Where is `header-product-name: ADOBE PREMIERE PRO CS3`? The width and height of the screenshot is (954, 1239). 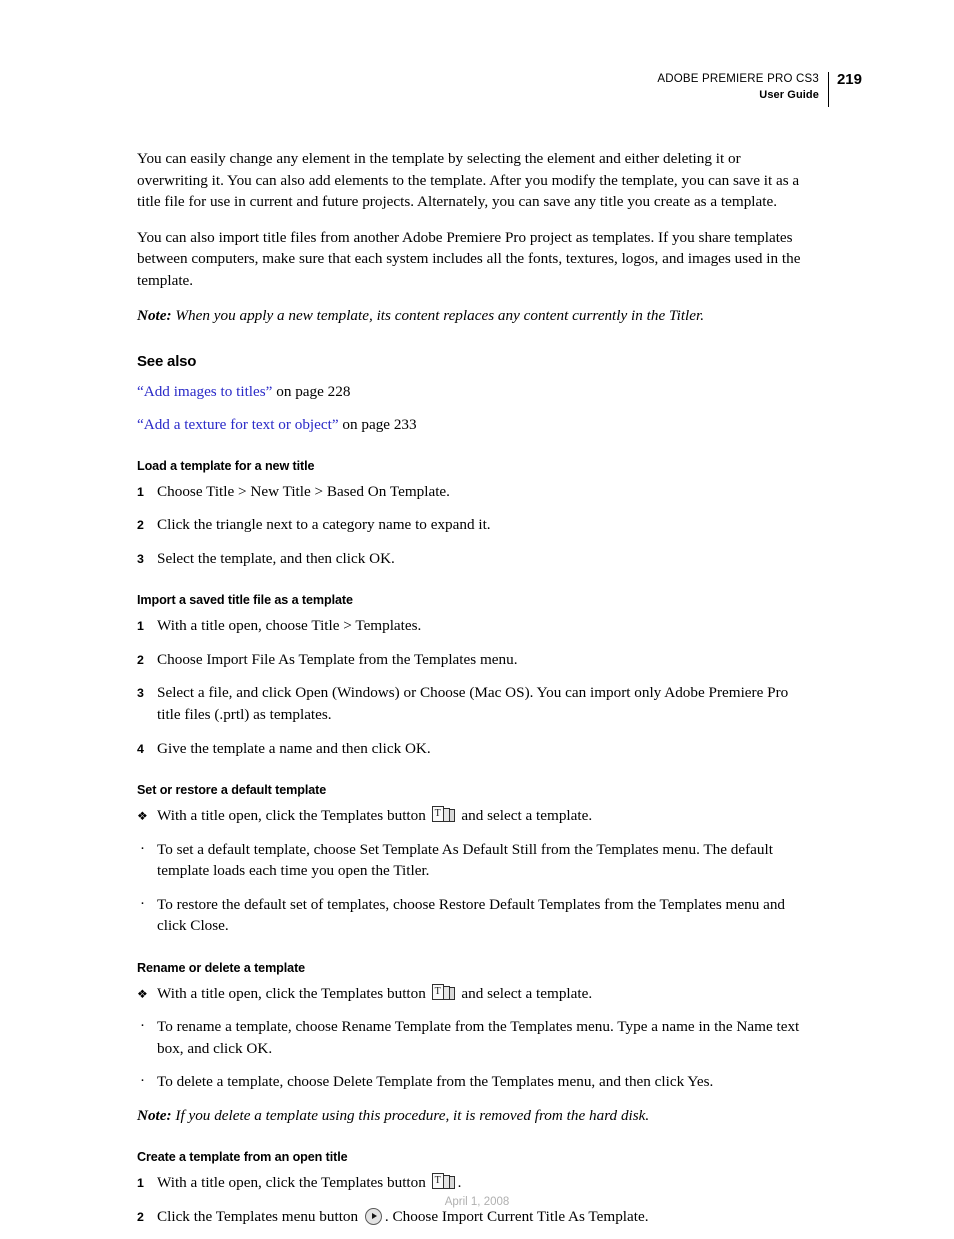
header-product-name: ADOBE PREMIERE PRO CS3 is located at coordinates (738, 79).